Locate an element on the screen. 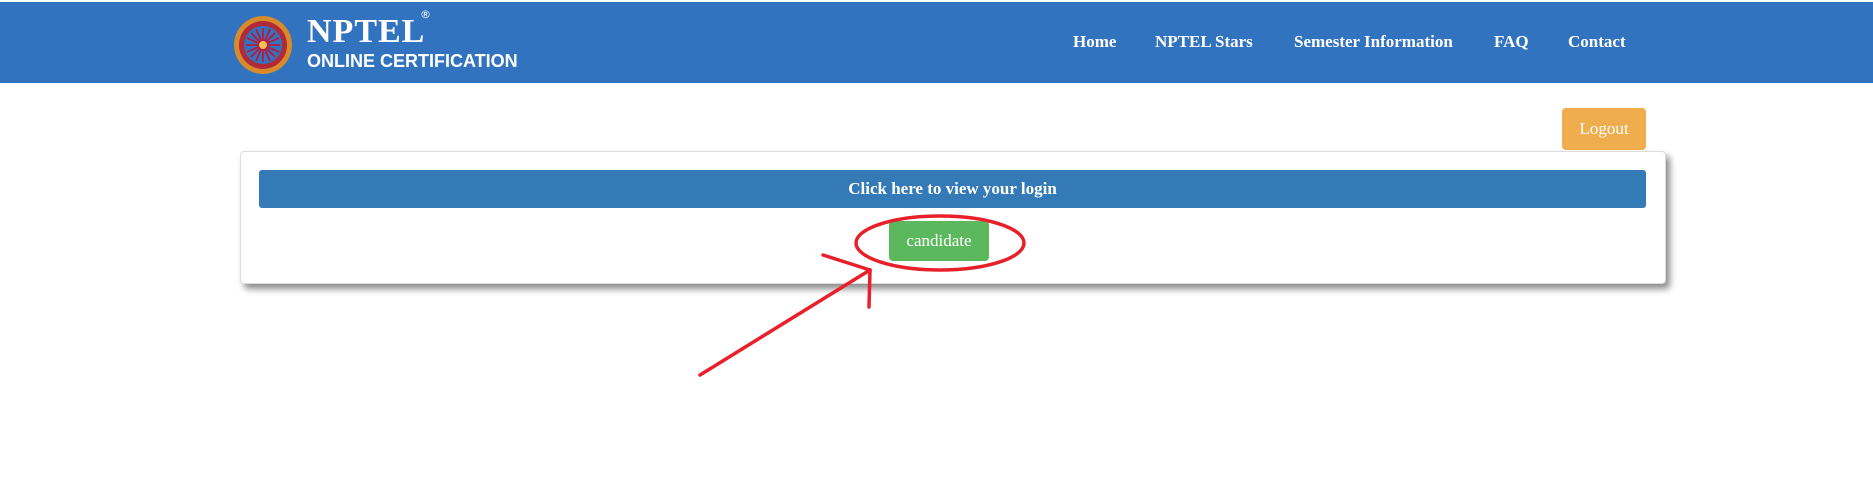 The height and width of the screenshot is (478, 1873). nav-home: Home is located at coordinates (1094, 42).